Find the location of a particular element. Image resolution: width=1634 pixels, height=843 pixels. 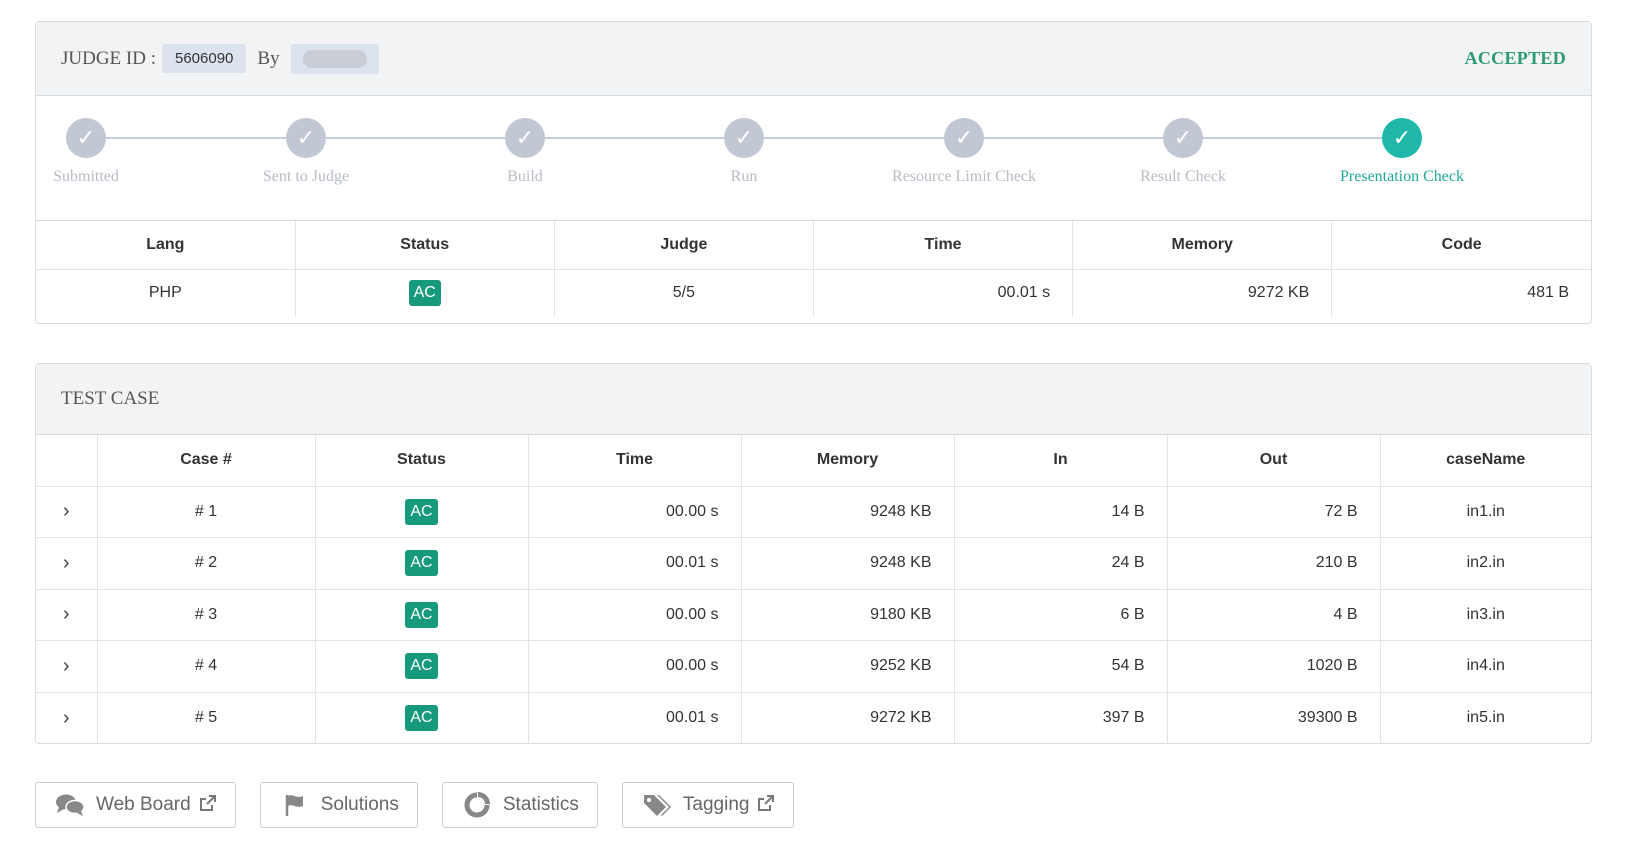

pie-chart-icon is located at coordinates (477, 805).